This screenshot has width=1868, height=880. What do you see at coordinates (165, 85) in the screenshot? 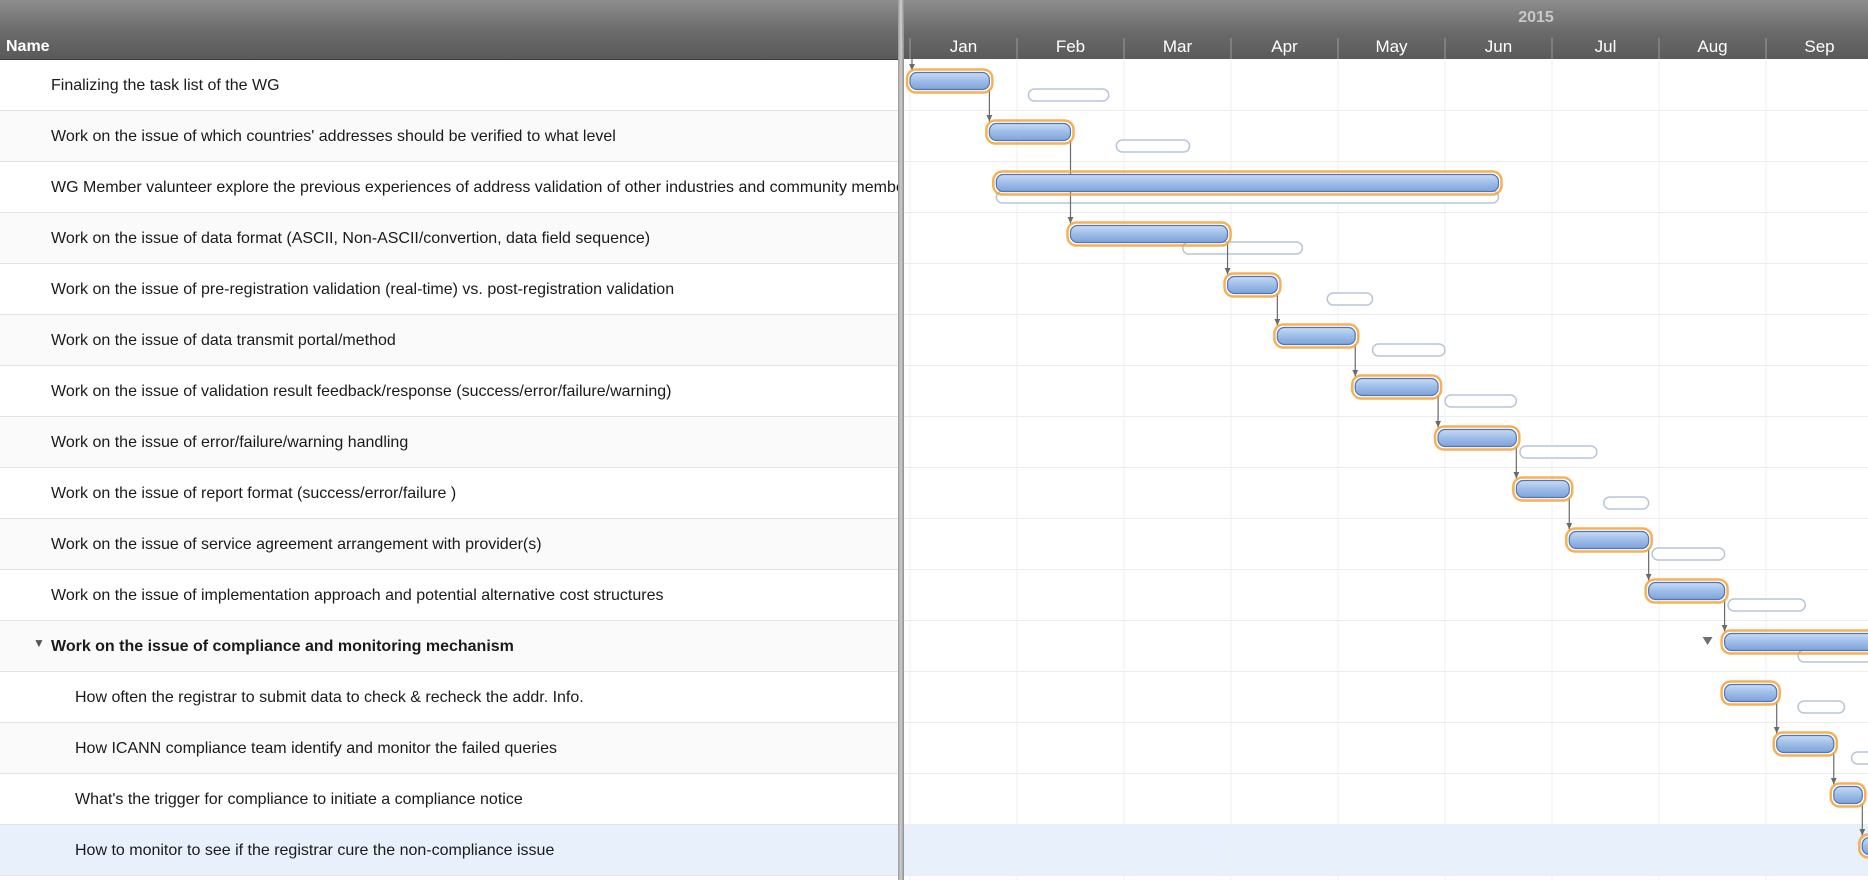
I see `task-name: Finalizing the task list of the WG` at bounding box center [165, 85].